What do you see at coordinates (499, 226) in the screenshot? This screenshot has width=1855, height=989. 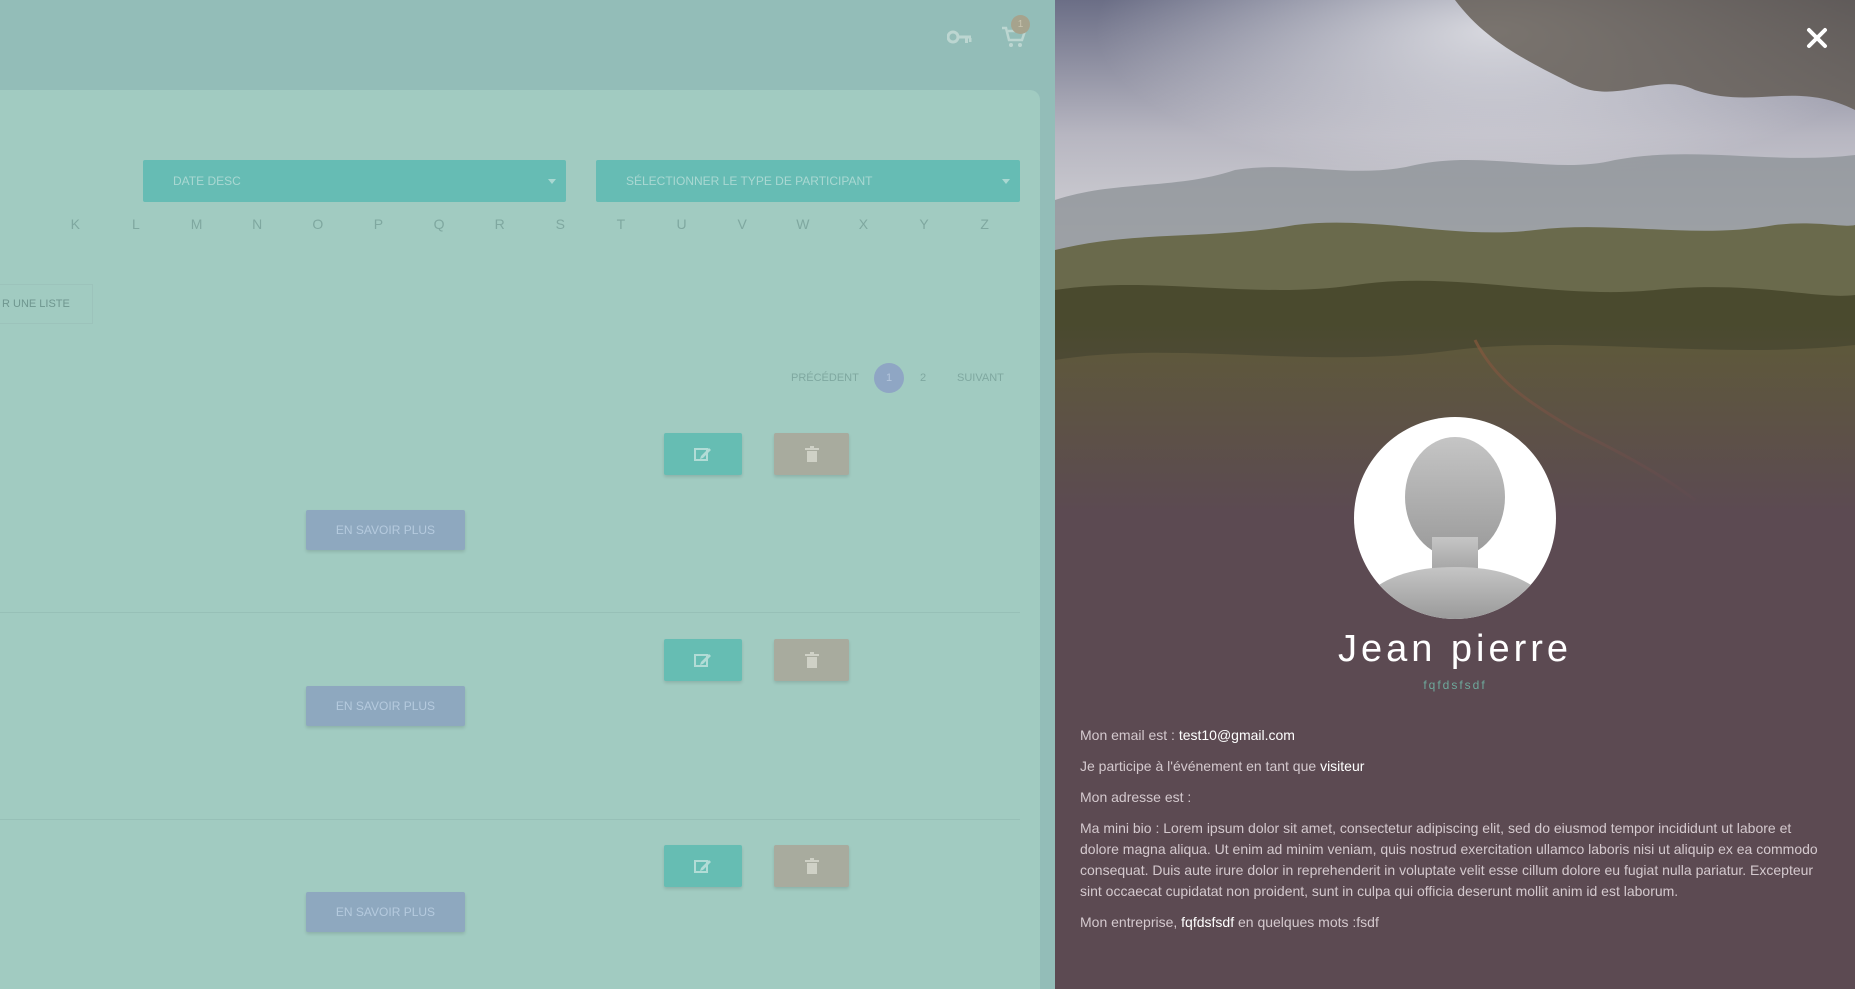 I see `letter-filter-r: R` at bounding box center [499, 226].